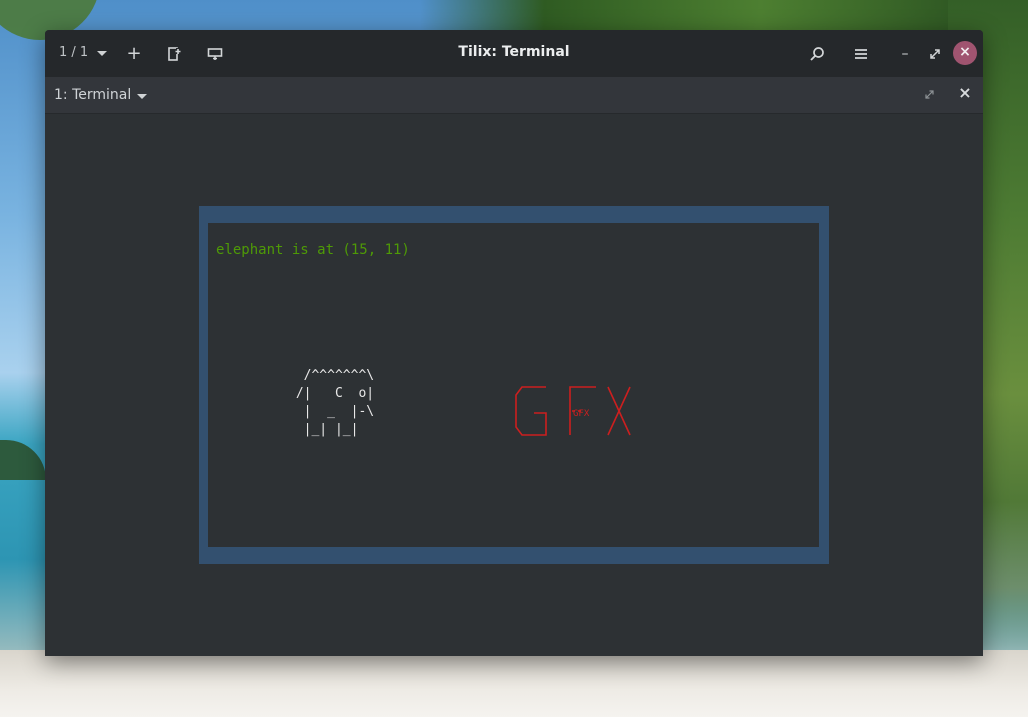  Describe the element at coordinates (313, 250) in the screenshot. I see `status-line: elephant is at (15, 11)` at that location.